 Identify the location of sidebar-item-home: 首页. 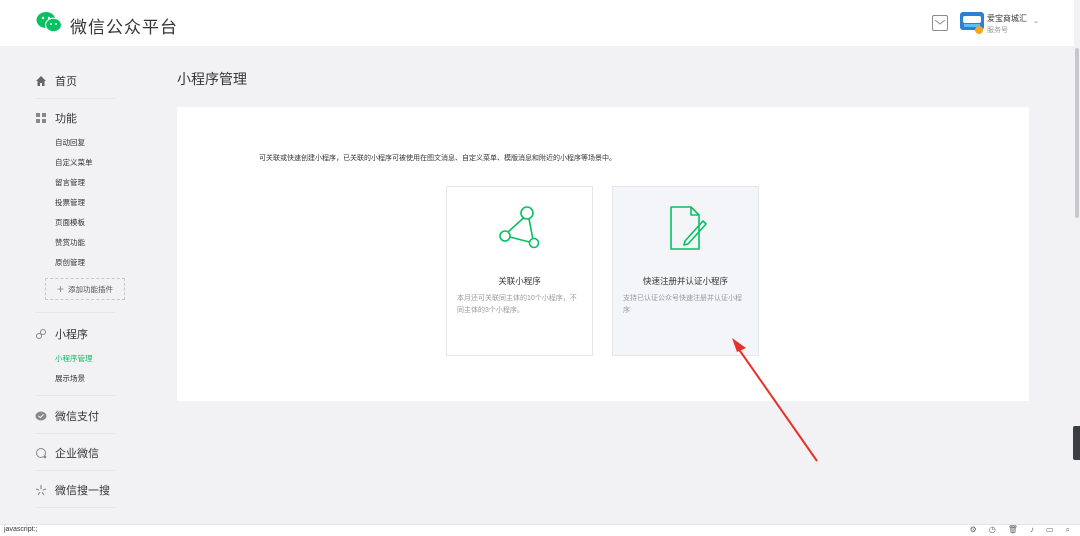
(56, 81).